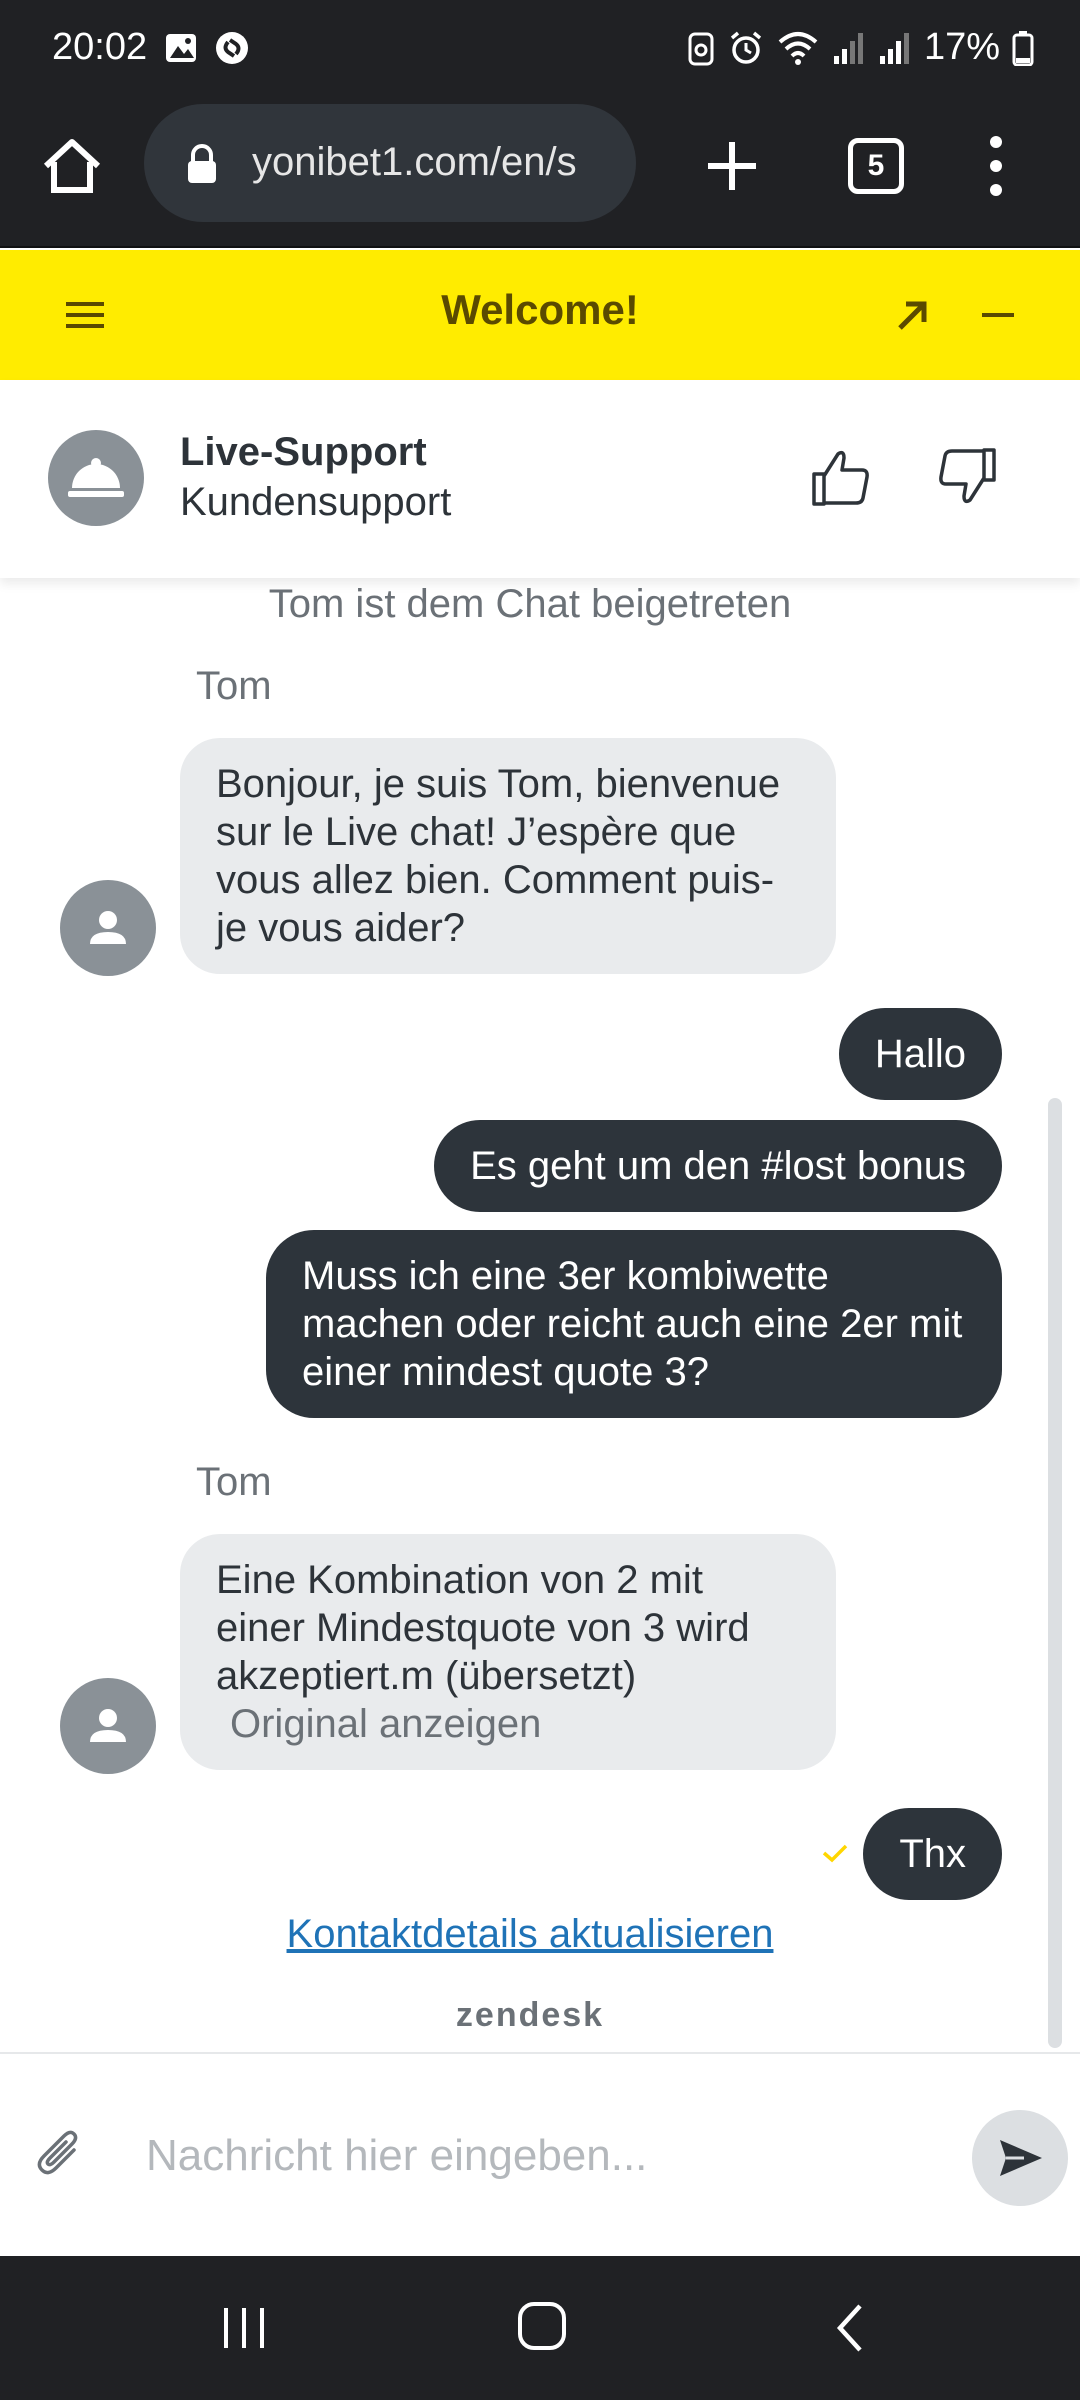 This screenshot has width=1080, height=2400. What do you see at coordinates (72, 166) in the screenshot?
I see `home-icon` at bounding box center [72, 166].